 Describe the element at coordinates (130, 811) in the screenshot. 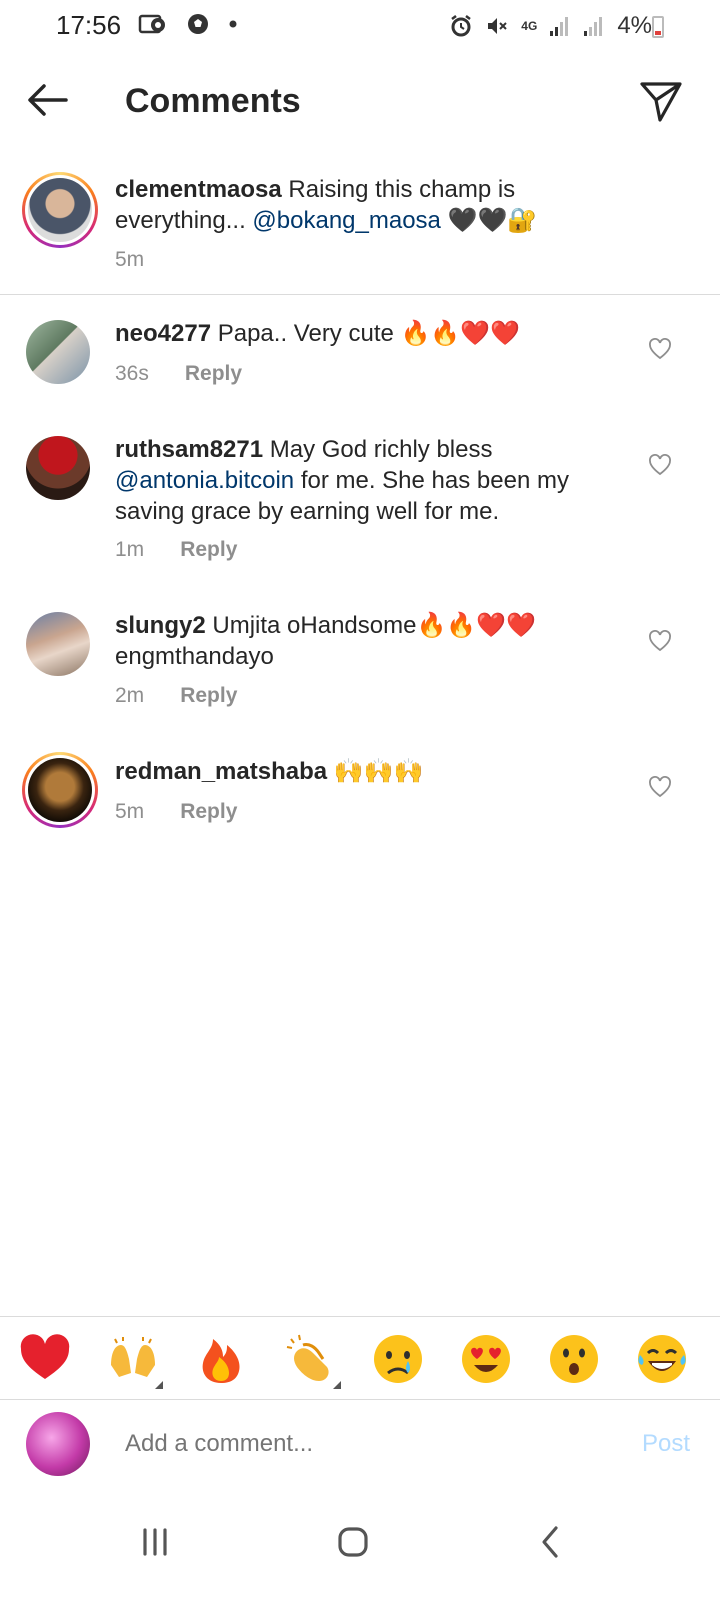

I see `comment-time: 5m` at that location.